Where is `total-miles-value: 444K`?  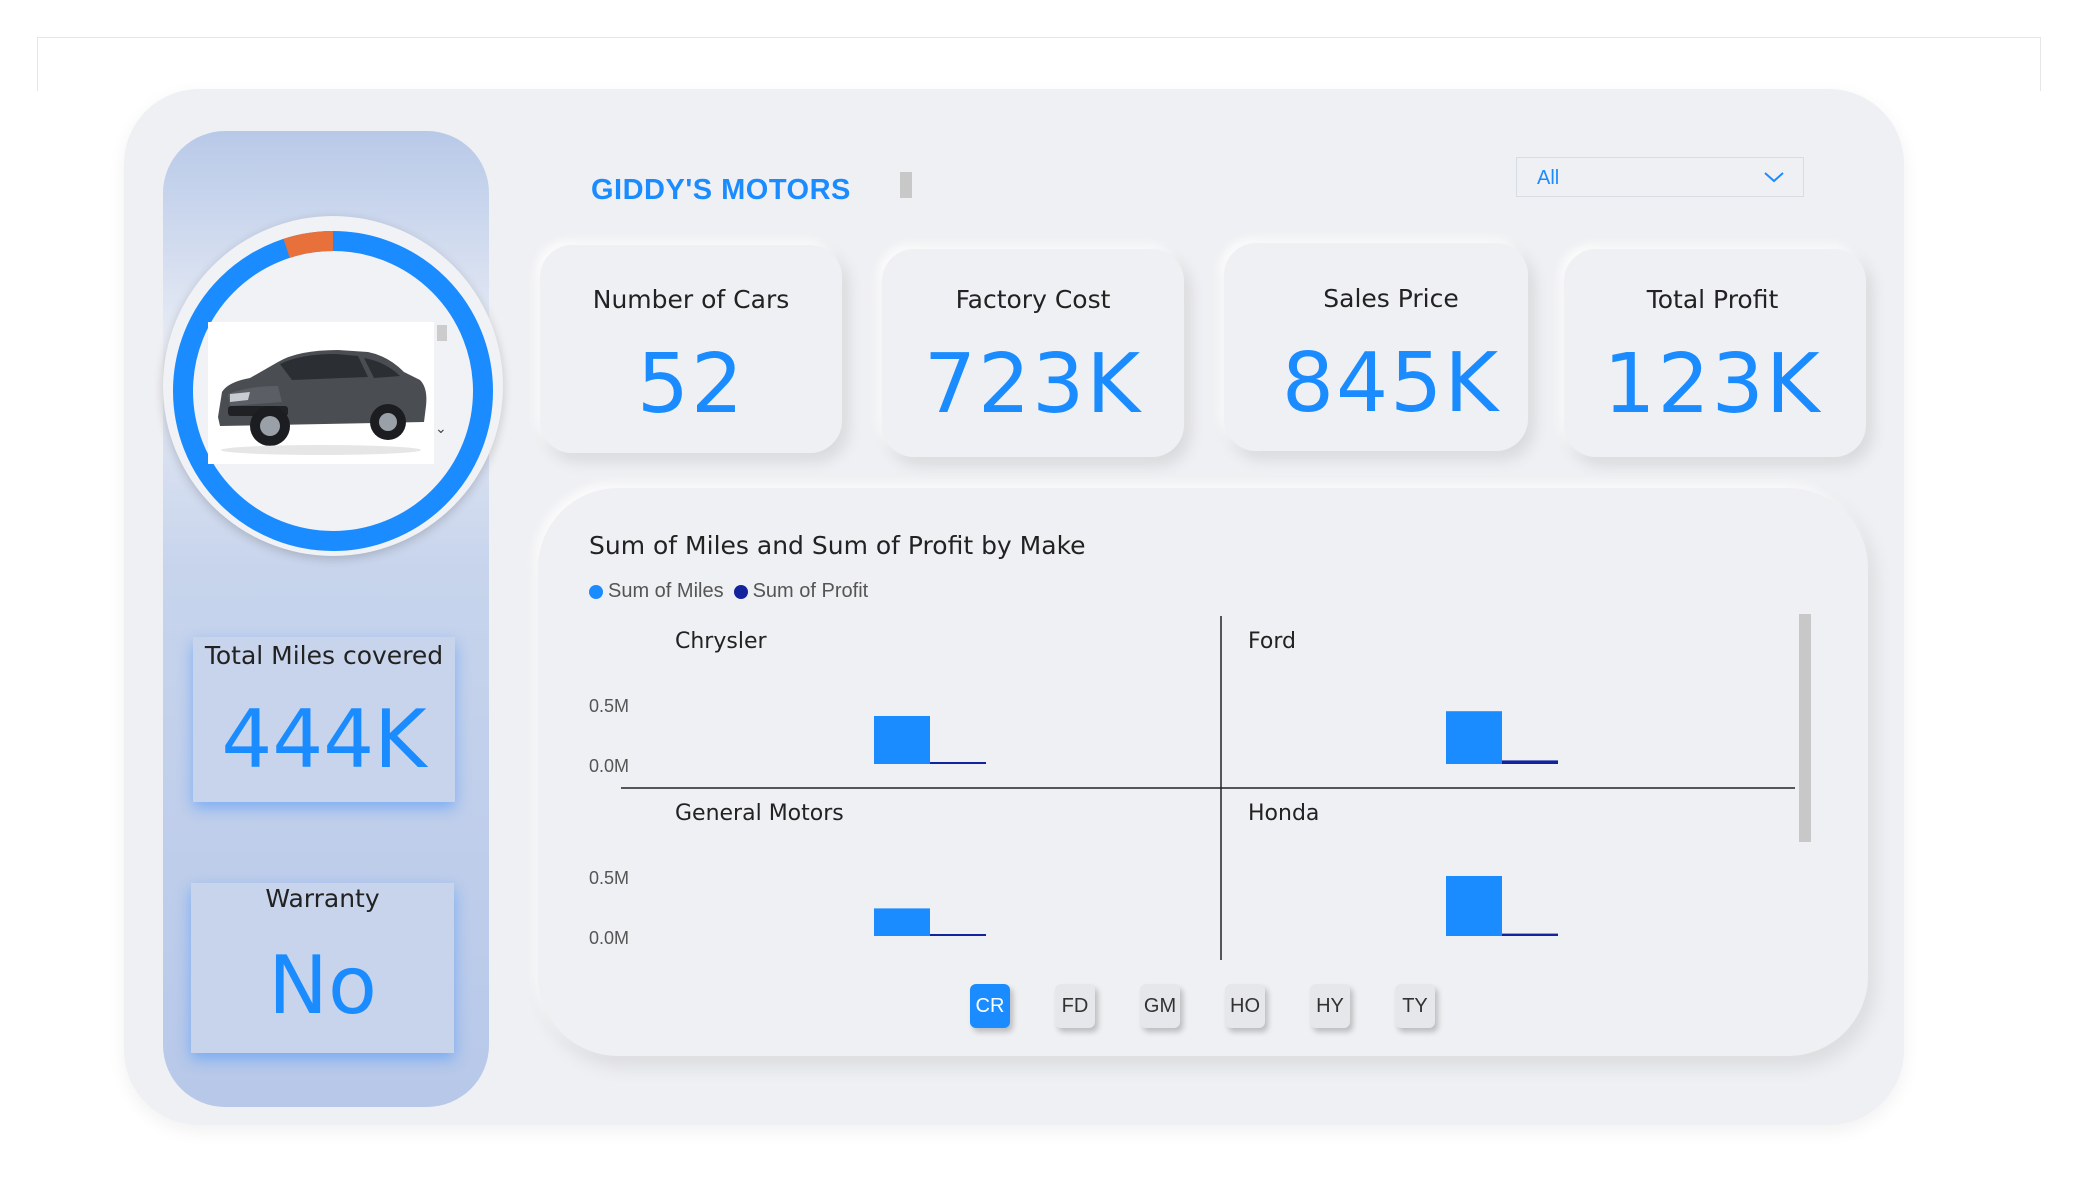 total-miles-value: 444K is located at coordinates (324, 739).